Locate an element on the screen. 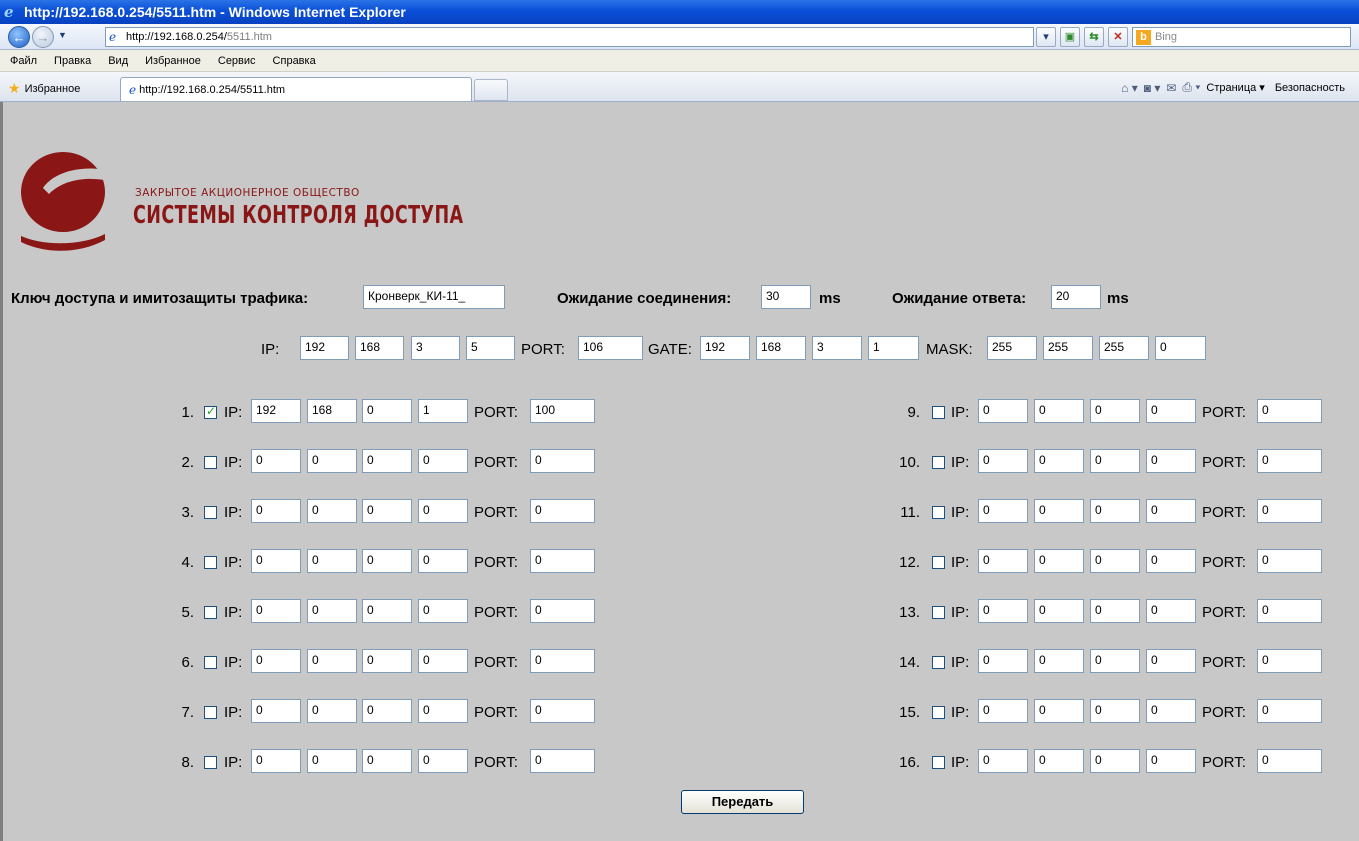 This screenshot has height=841, width=1359. client-15-ip-octet-3: 0 is located at coordinates (1115, 711).